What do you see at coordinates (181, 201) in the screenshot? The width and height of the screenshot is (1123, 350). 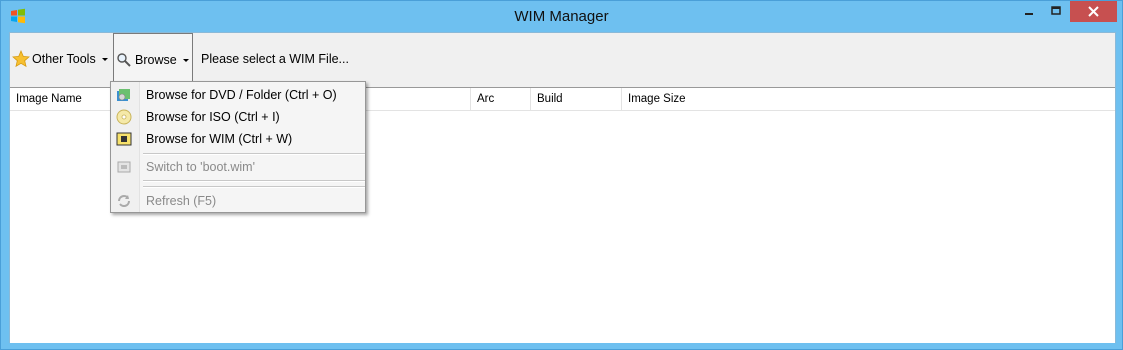 I see `menu-item-label: Refresh (F5)` at bounding box center [181, 201].